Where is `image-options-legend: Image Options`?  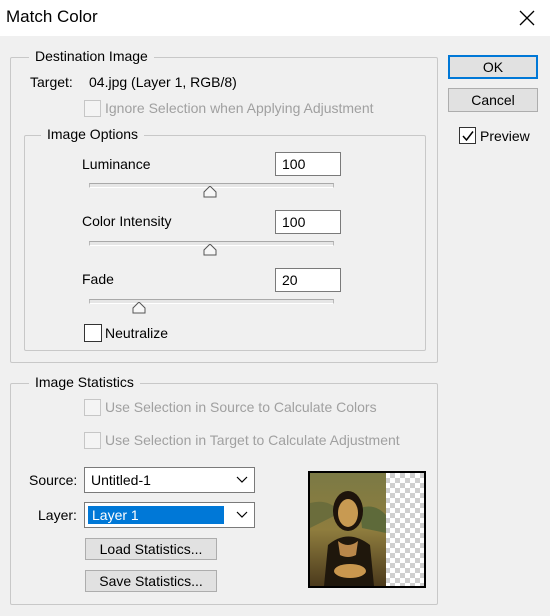 image-options-legend: Image Options is located at coordinates (93, 134).